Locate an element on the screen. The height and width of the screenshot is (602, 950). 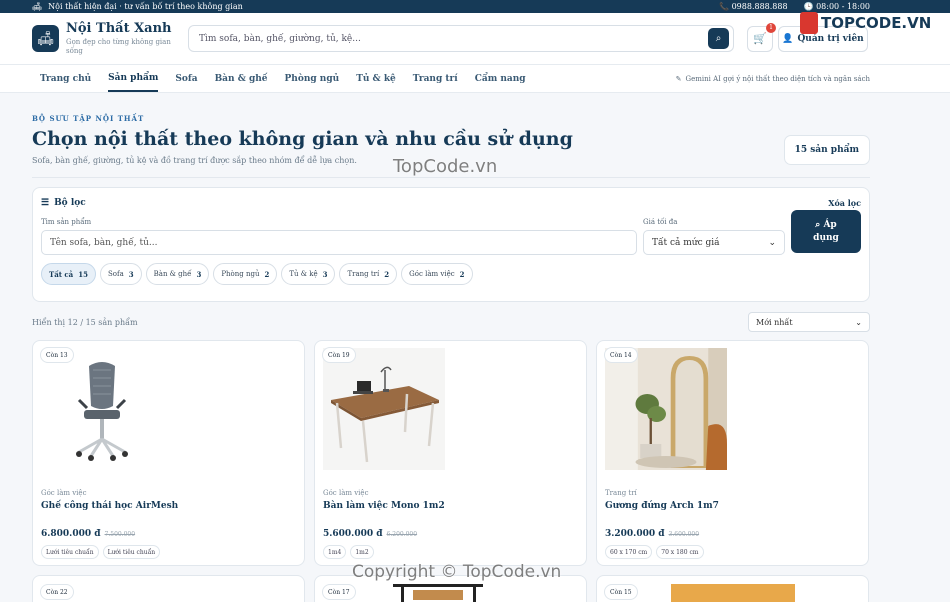
nav-item: Trang chủ is located at coordinates (65, 78).